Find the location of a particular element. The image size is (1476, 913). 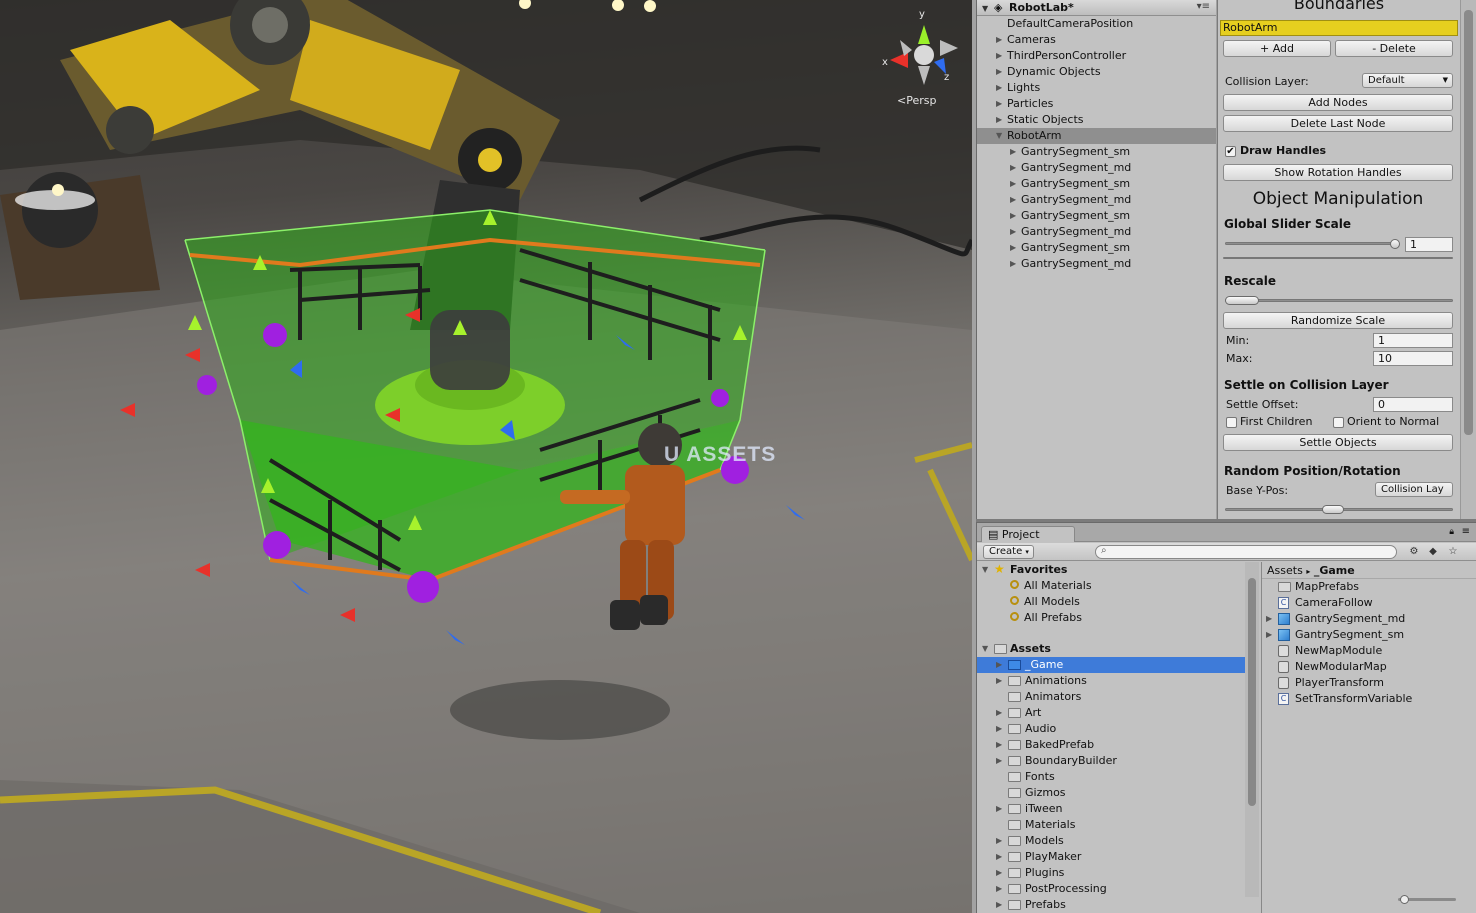

breadcrumb-current: _Game is located at coordinates (1334, 570).